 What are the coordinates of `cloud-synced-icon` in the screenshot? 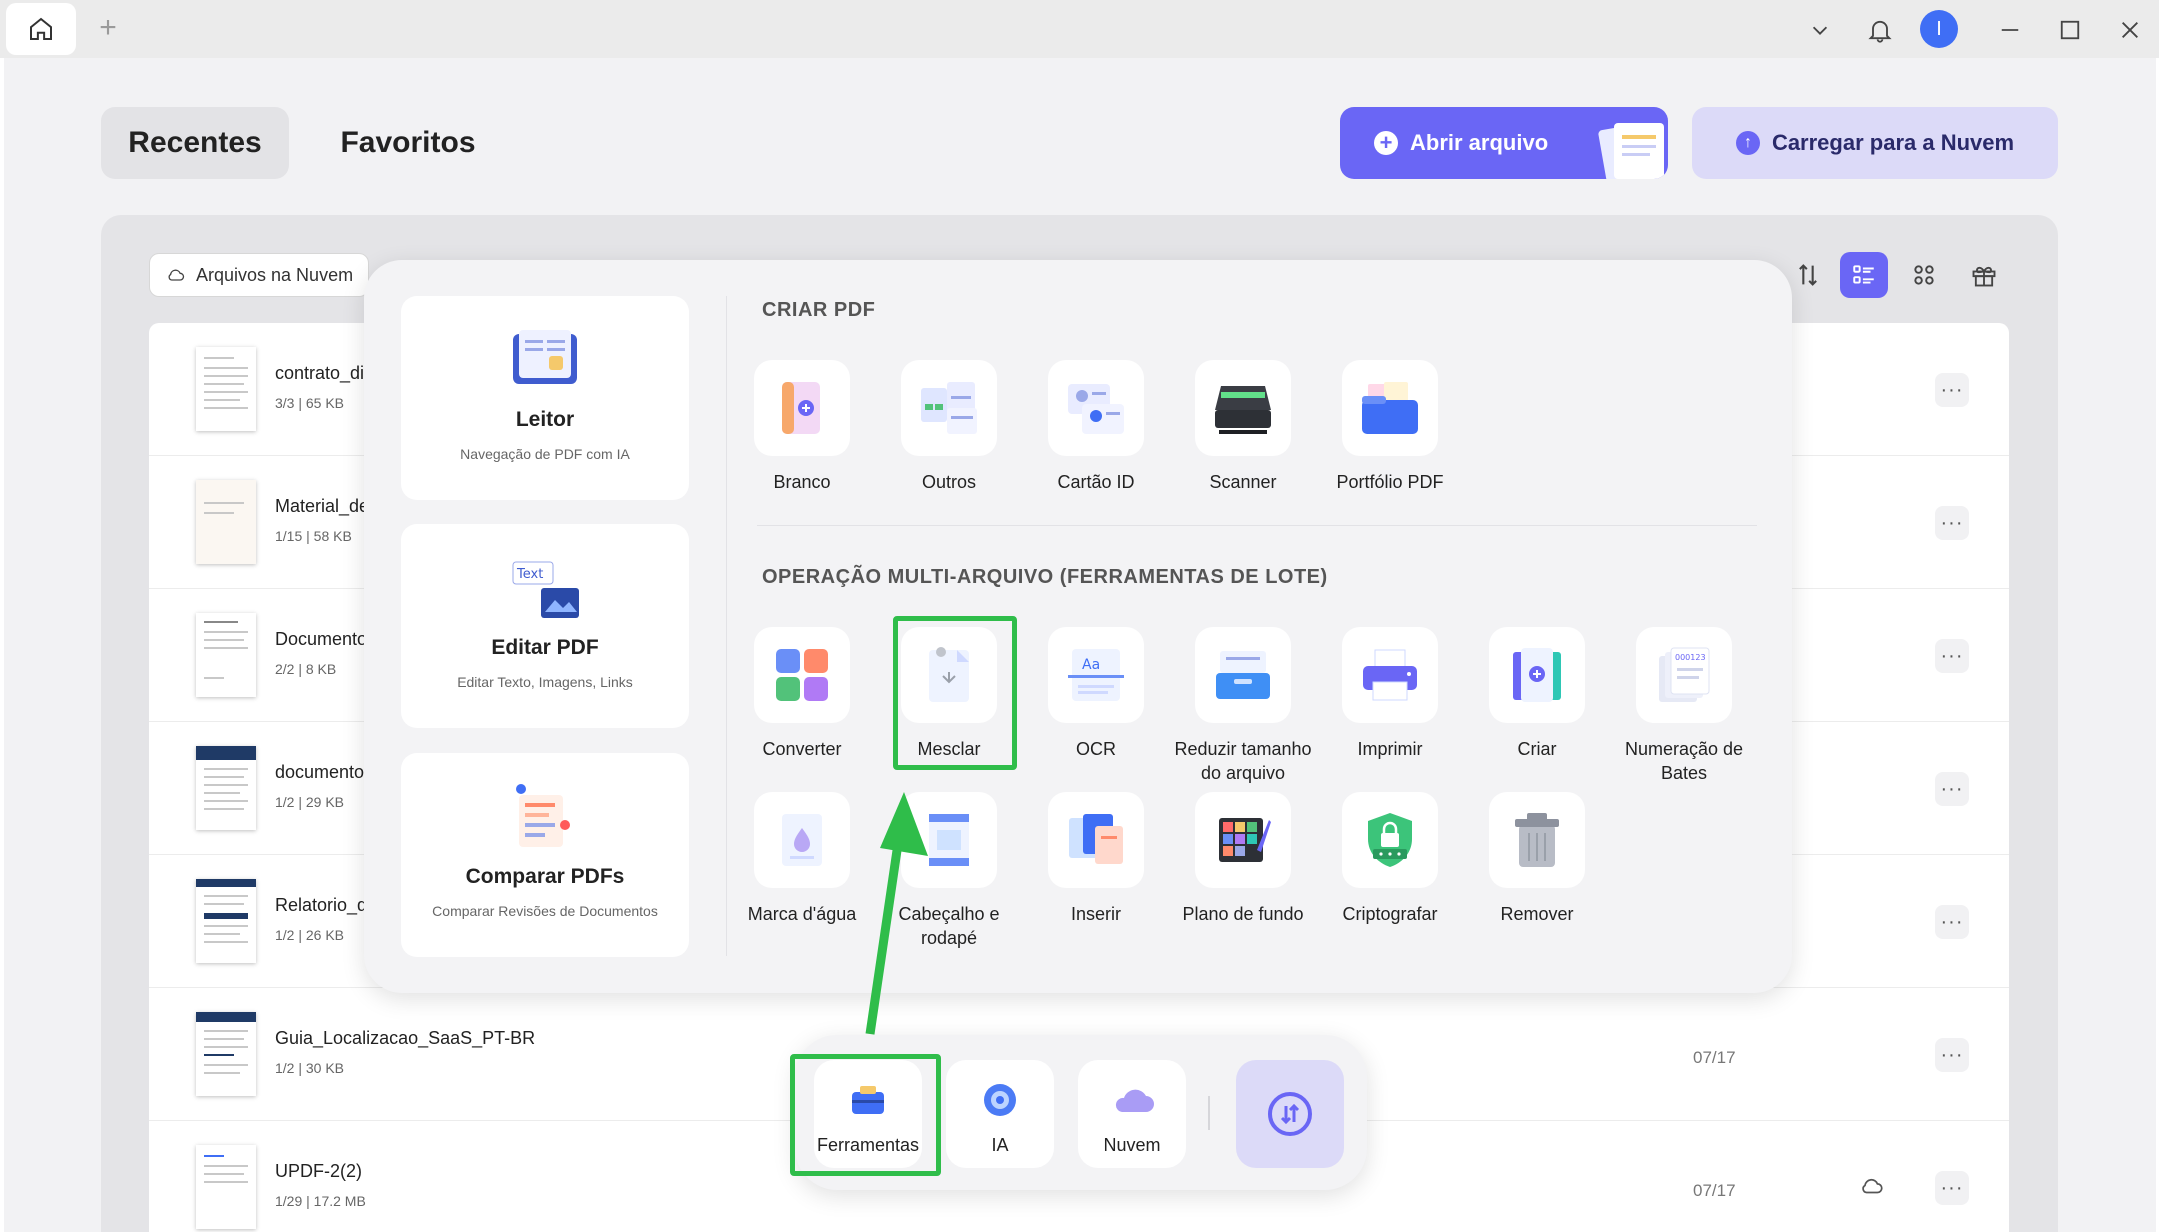 It's located at (1872, 1186).